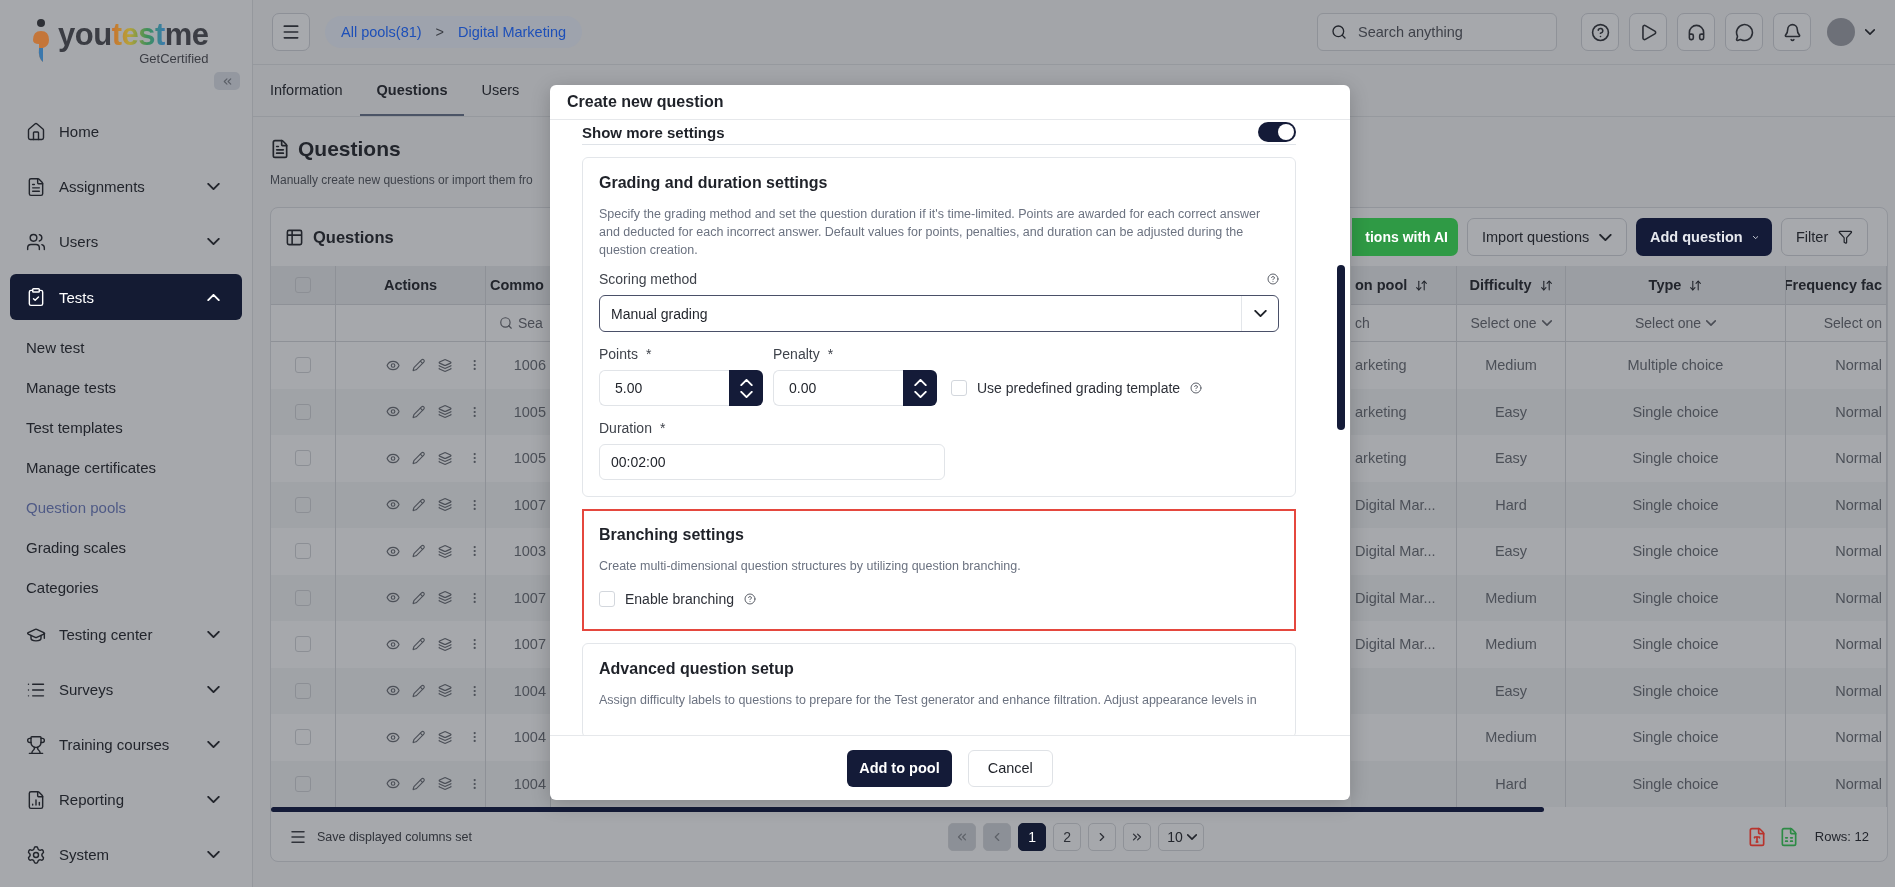 The width and height of the screenshot is (1895, 887). I want to click on filter-icon, so click(1845, 237).